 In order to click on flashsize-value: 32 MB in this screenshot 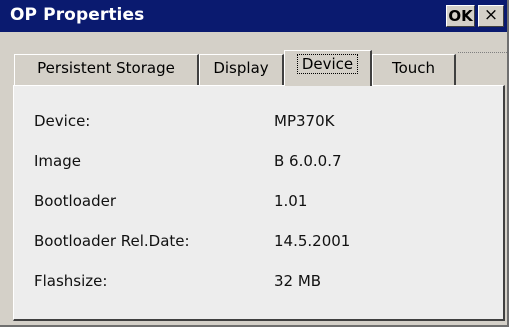, I will do `click(298, 281)`.